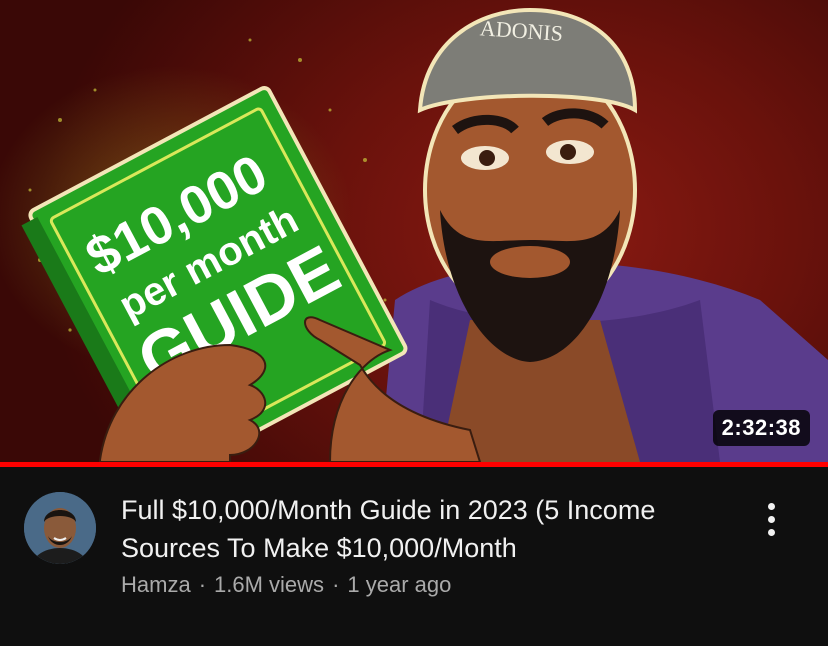 The width and height of the screenshot is (828, 646). I want to click on upload-age: 1 year ago, so click(399, 584).